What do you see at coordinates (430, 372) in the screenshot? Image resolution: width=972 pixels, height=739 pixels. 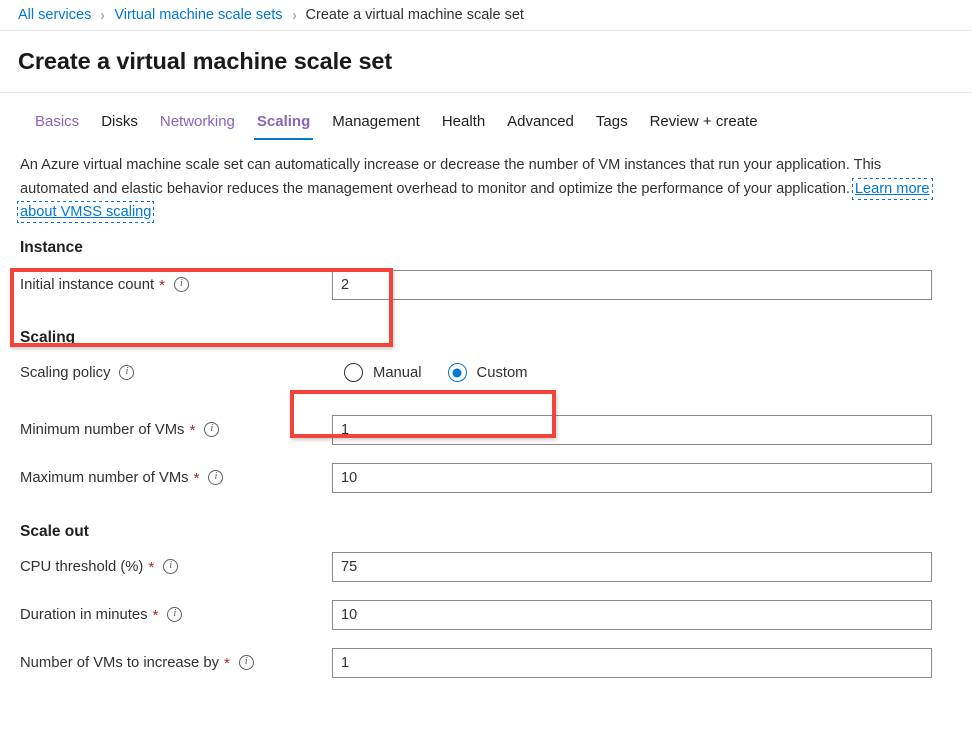 I see `scaling-policy-radio-group: Manual Custom` at bounding box center [430, 372].